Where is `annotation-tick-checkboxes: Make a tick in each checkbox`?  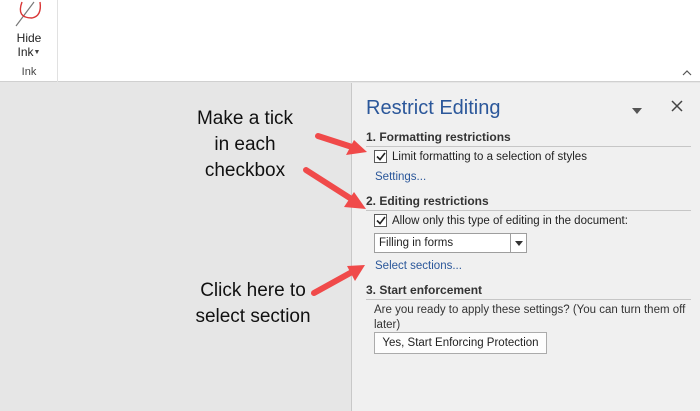
annotation-tick-checkboxes: Make a tick in each checkbox is located at coordinates (245, 145).